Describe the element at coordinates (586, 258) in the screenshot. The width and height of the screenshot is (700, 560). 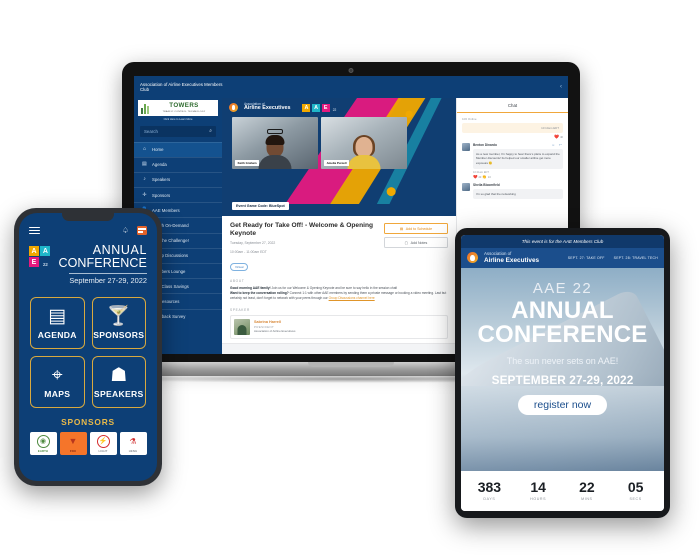
I see `nav-link-take-off: SEPT. 27: TAKE OFF` at that location.